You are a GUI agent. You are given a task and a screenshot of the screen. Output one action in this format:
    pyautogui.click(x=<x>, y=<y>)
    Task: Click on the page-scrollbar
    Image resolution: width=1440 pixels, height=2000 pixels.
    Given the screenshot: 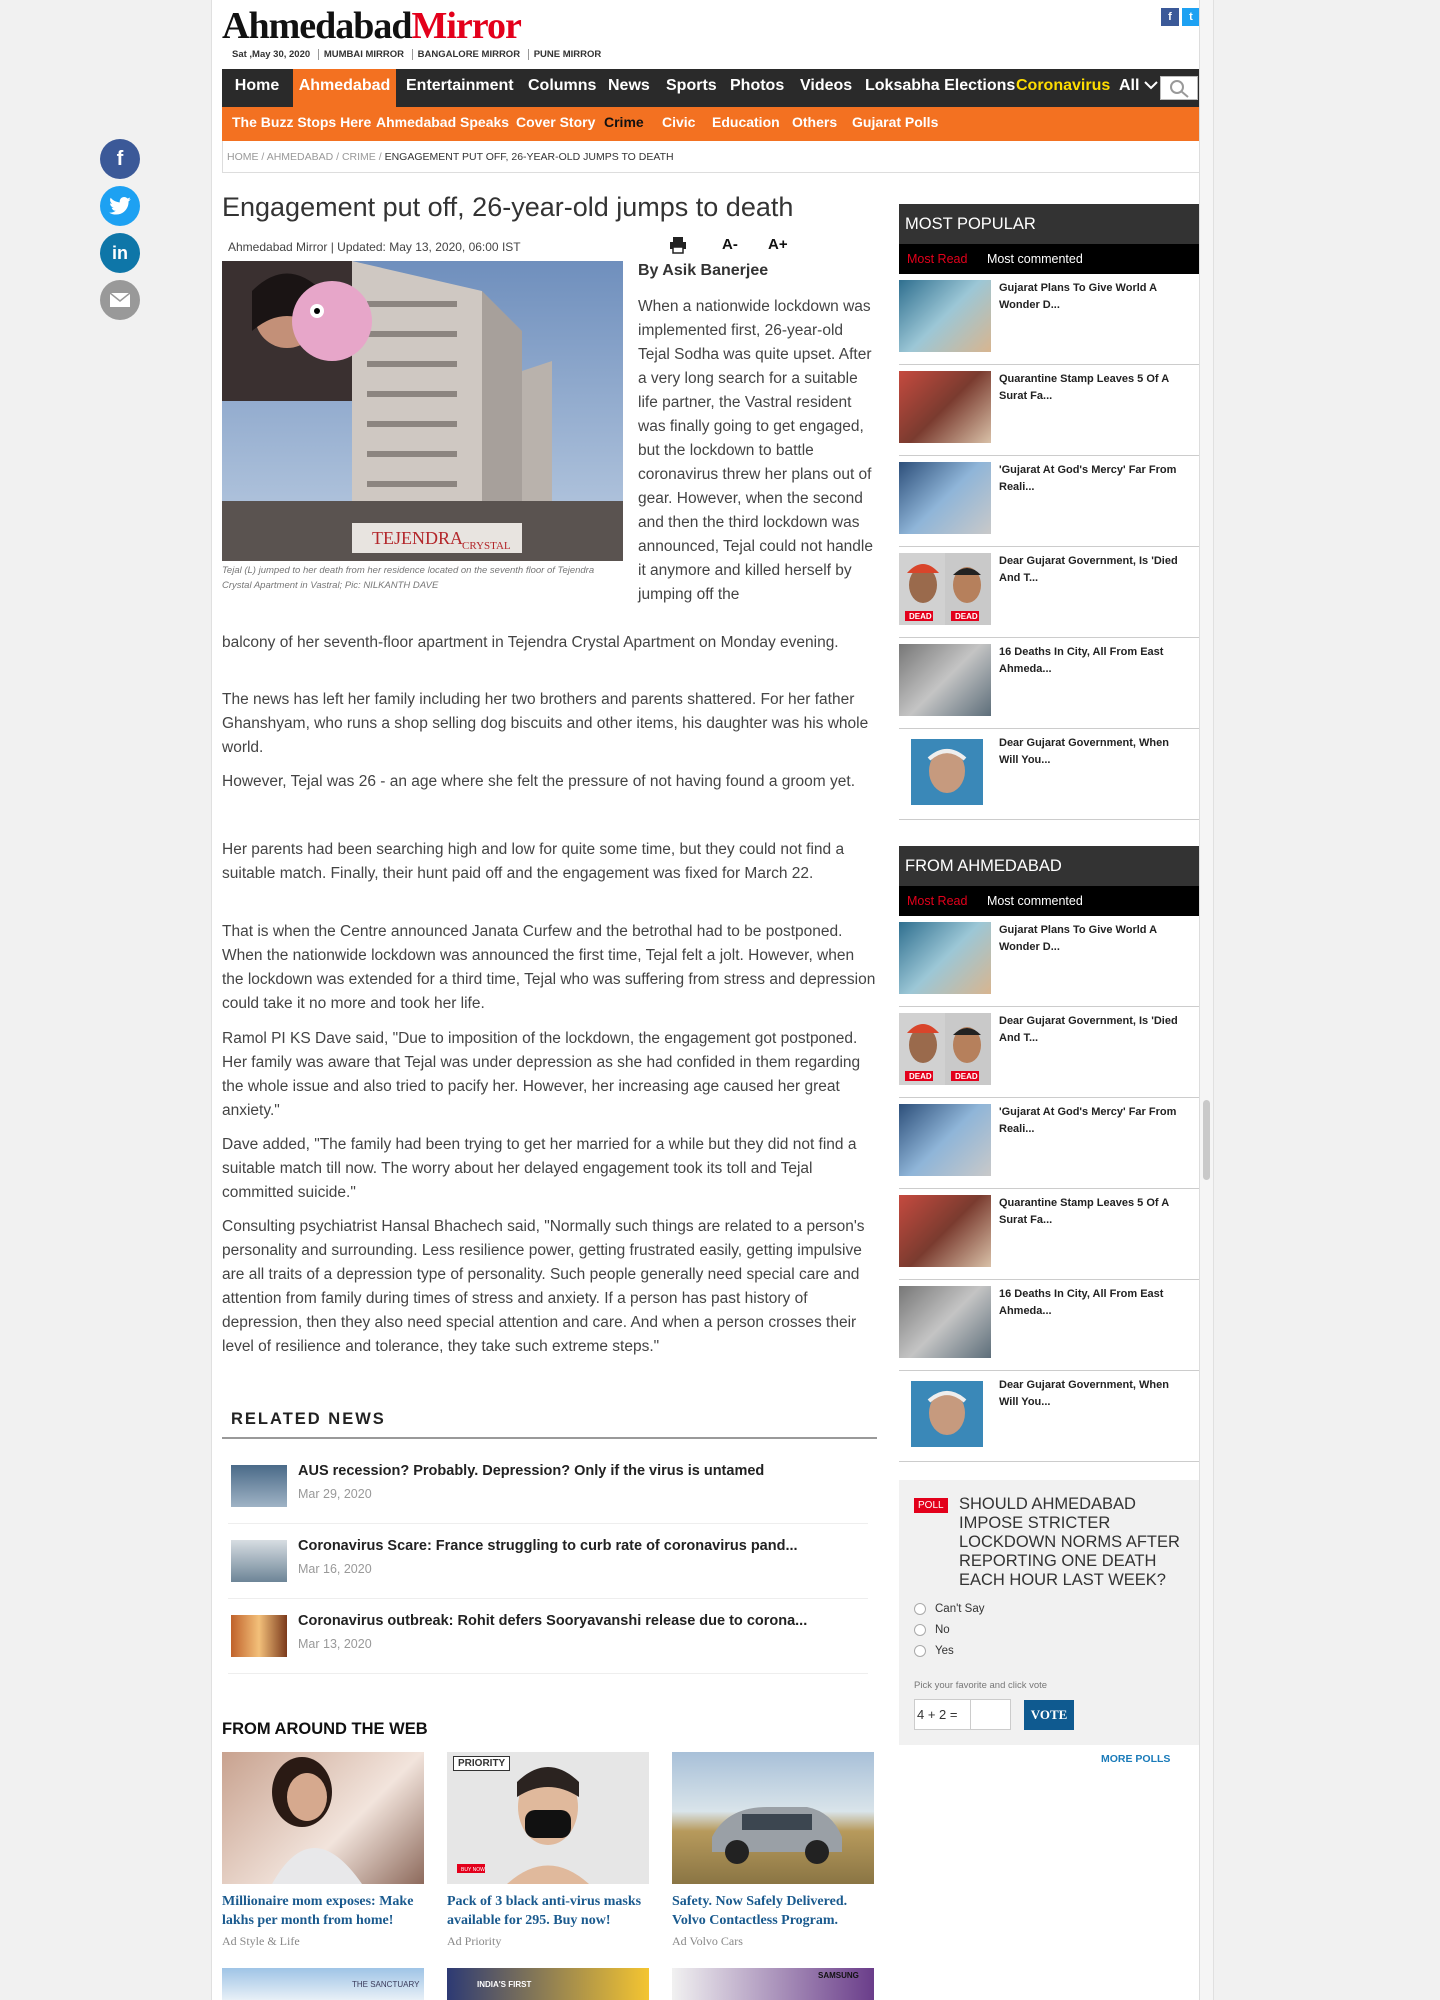 What is the action you would take?
    pyautogui.click(x=1206, y=1000)
    